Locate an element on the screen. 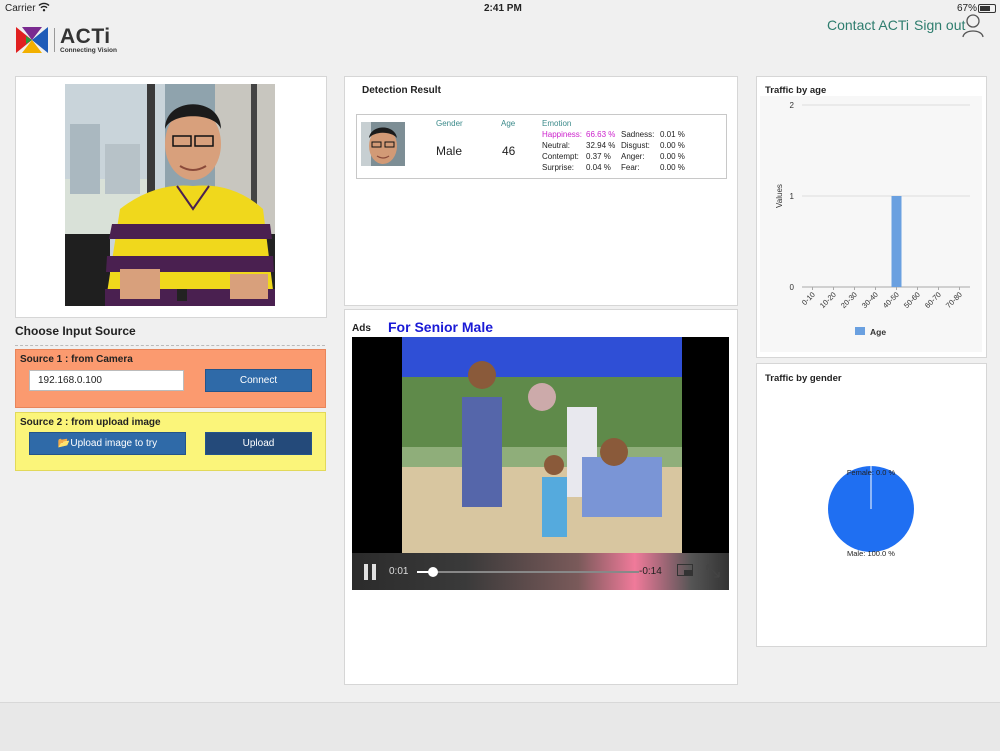 This screenshot has height=751, width=1000. bottom-bar is located at coordinates (500, 726).